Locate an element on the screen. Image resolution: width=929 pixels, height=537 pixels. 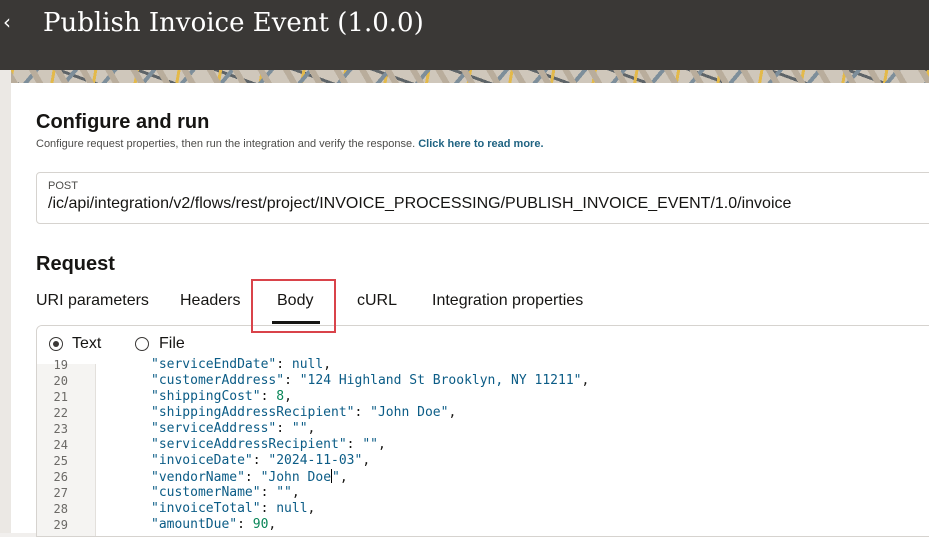
code-line: 28 "invoiceTotal": null, is located at coordinates (483, 509).